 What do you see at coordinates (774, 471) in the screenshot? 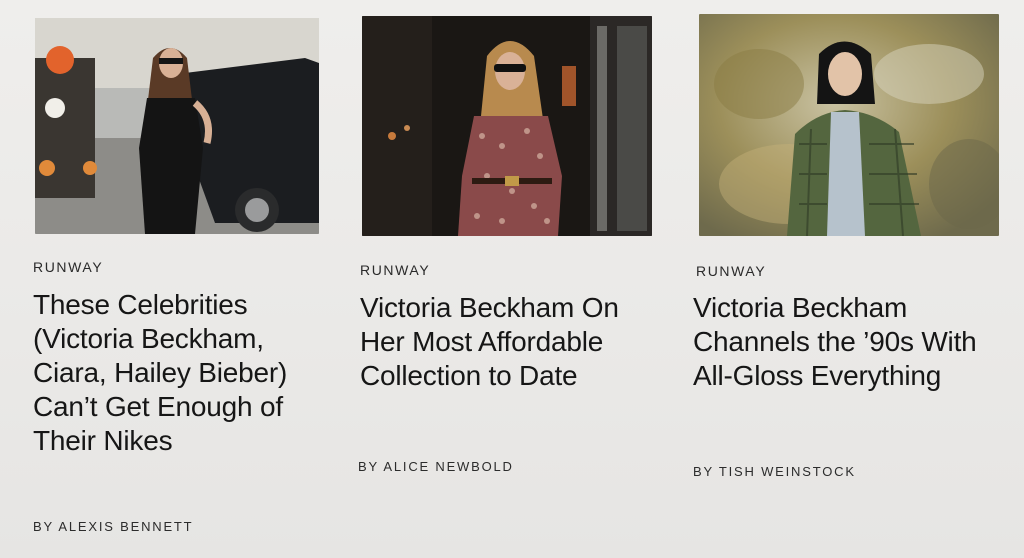
I see `article-byline: BY TISH WEINSTOCK` at bounding box center [774, 471].